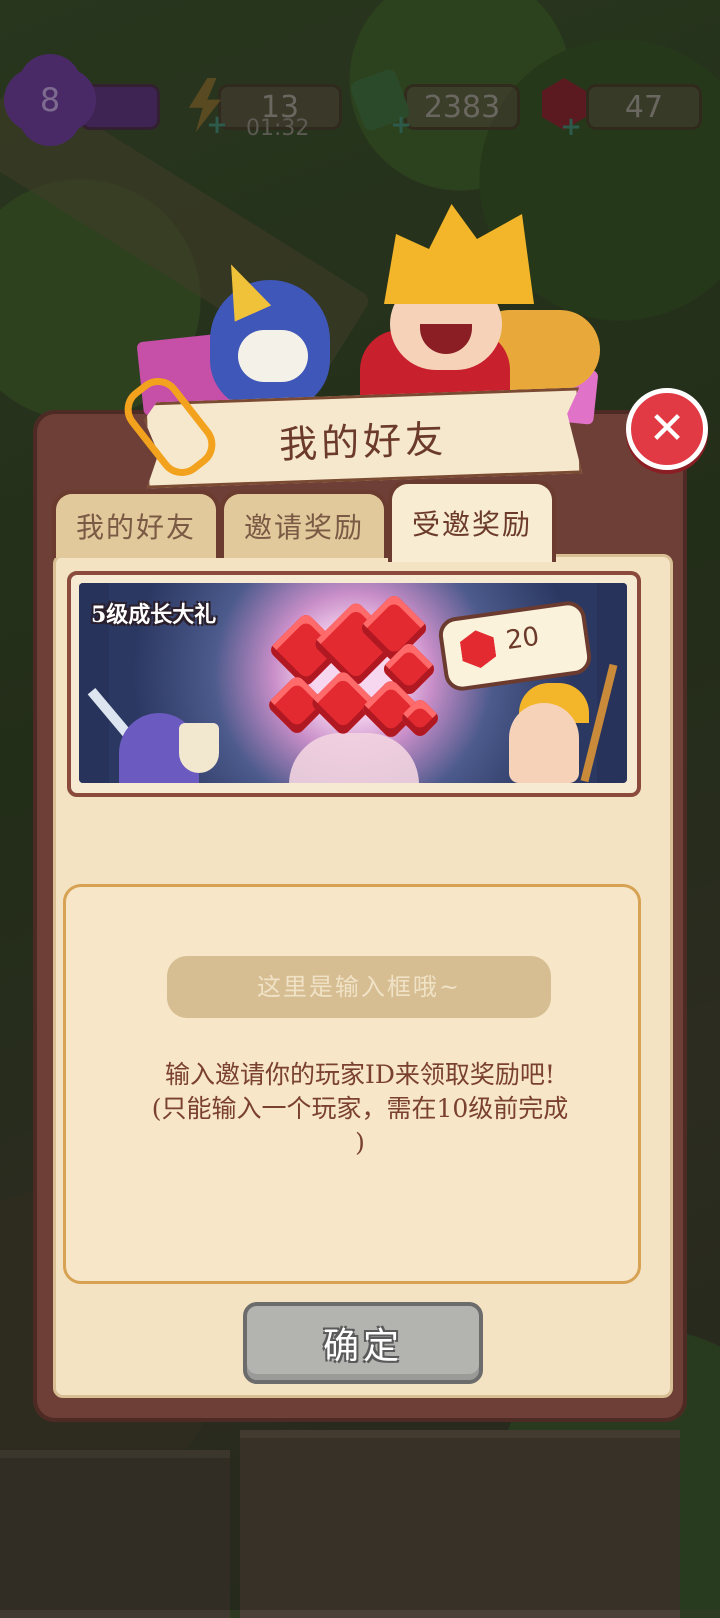 The width and height of the screenshot is (720, 1618). What do you see at coordinates (354, 758) in the screenshot?
I see `crystal-bowl` at bounding box center [354, 758].